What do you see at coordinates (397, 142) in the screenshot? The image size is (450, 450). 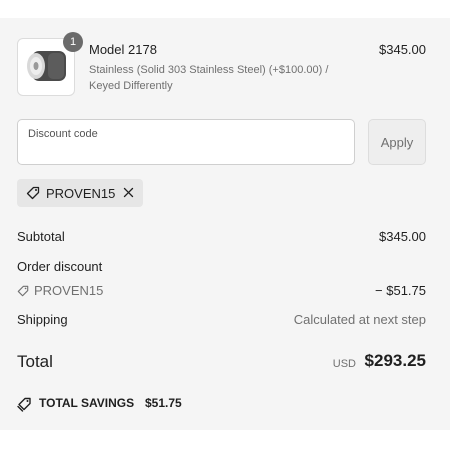 I see `apply-button: Apply` at bounding box center [397, 142].